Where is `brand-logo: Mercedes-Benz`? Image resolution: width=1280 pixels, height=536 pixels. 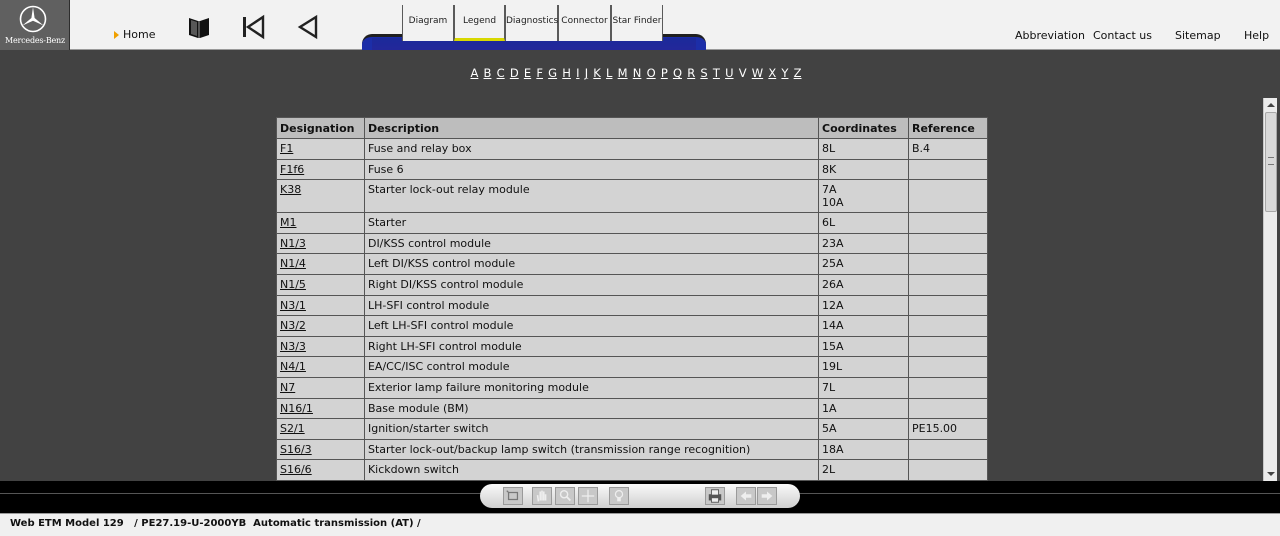
brand-logo: Mercedes-Benz is located at coordinates (35, 25).